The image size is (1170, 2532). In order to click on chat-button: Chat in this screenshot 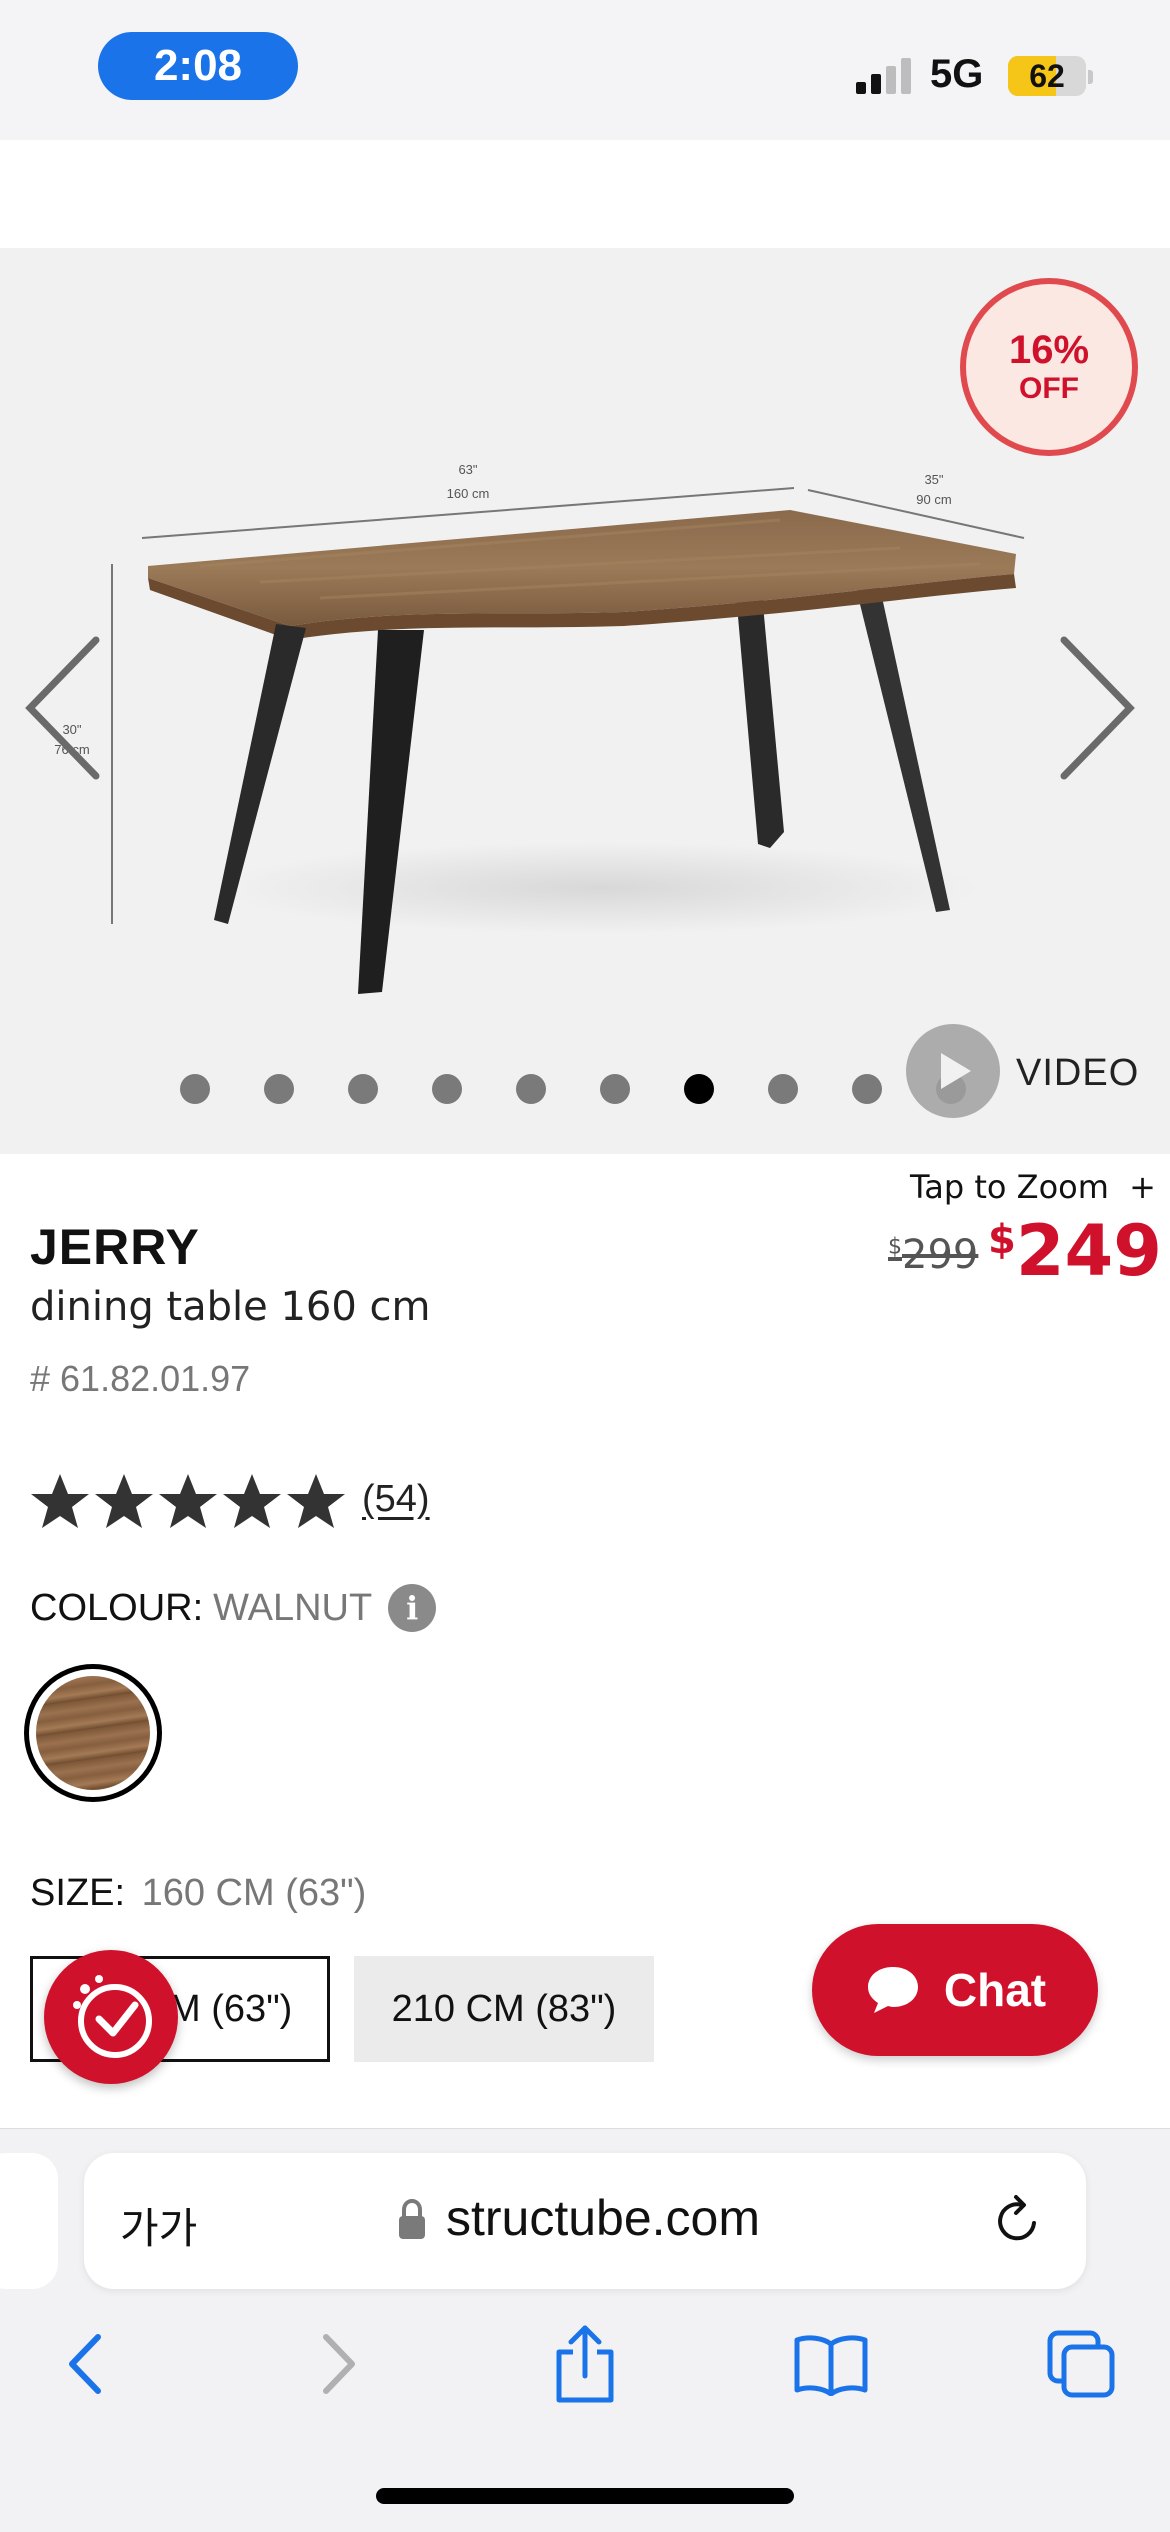, I will do `click(955, 1990)`.